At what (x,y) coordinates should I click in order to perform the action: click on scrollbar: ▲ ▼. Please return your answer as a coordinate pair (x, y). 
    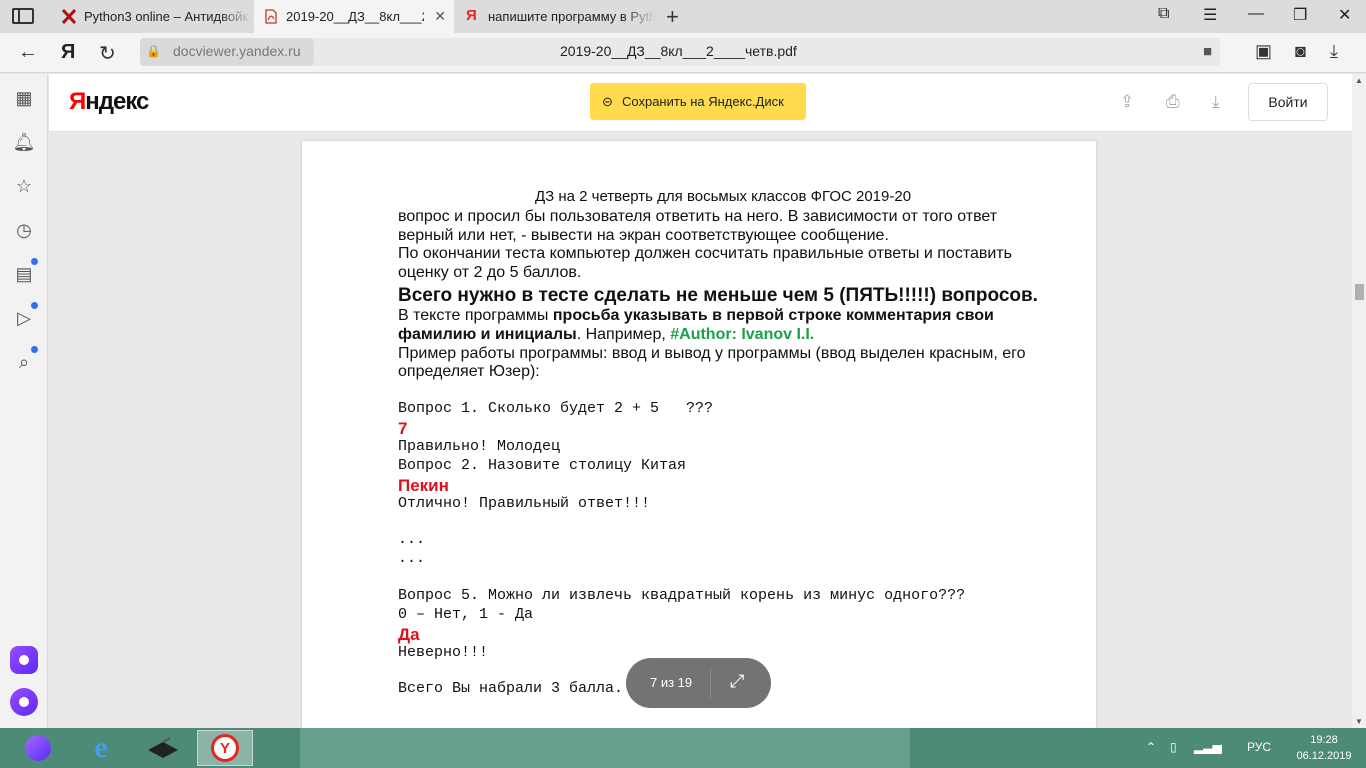
    Looking at the image, I should click on (1359, 401).